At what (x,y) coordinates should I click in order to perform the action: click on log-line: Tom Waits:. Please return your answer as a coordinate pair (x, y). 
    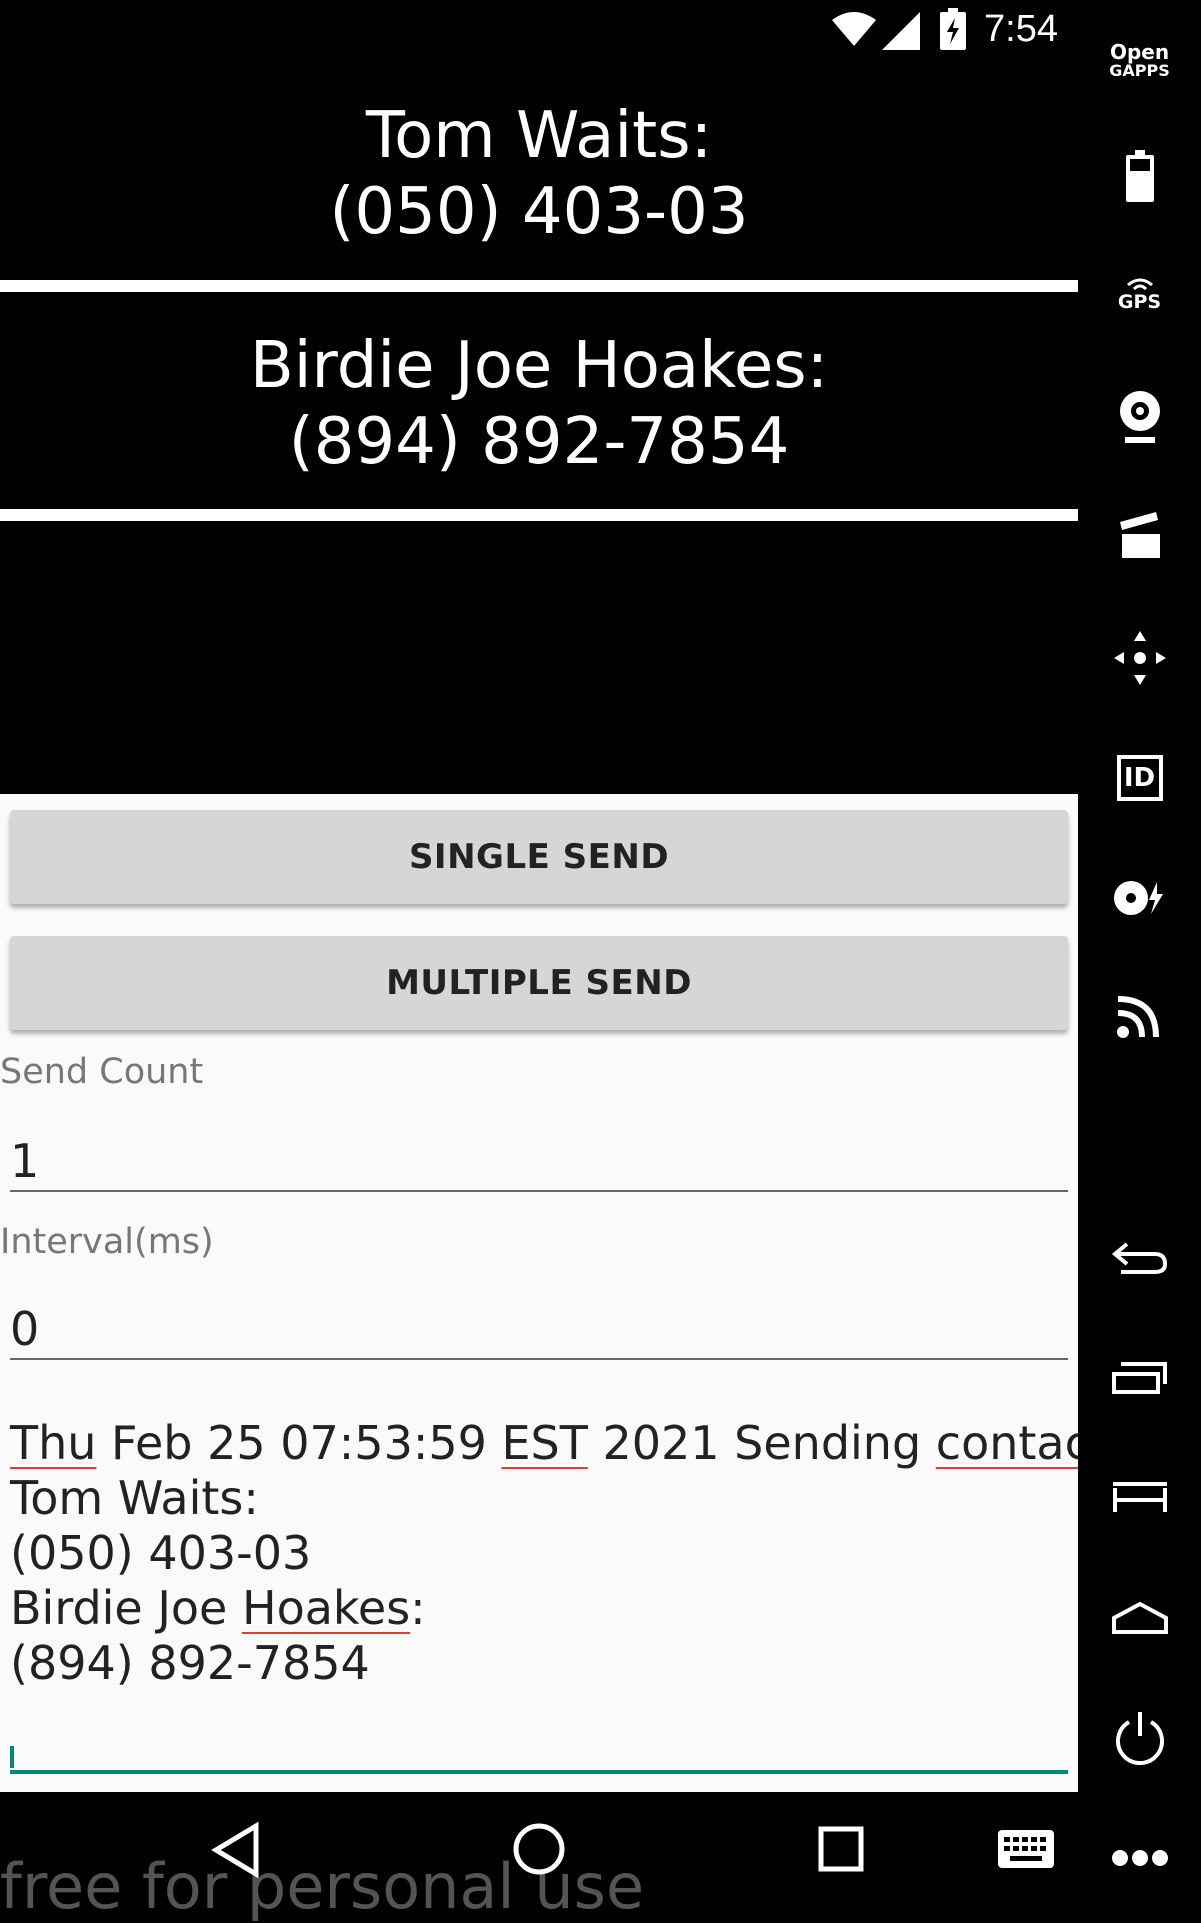
    Looking at the image, I should click on (134, 1498).